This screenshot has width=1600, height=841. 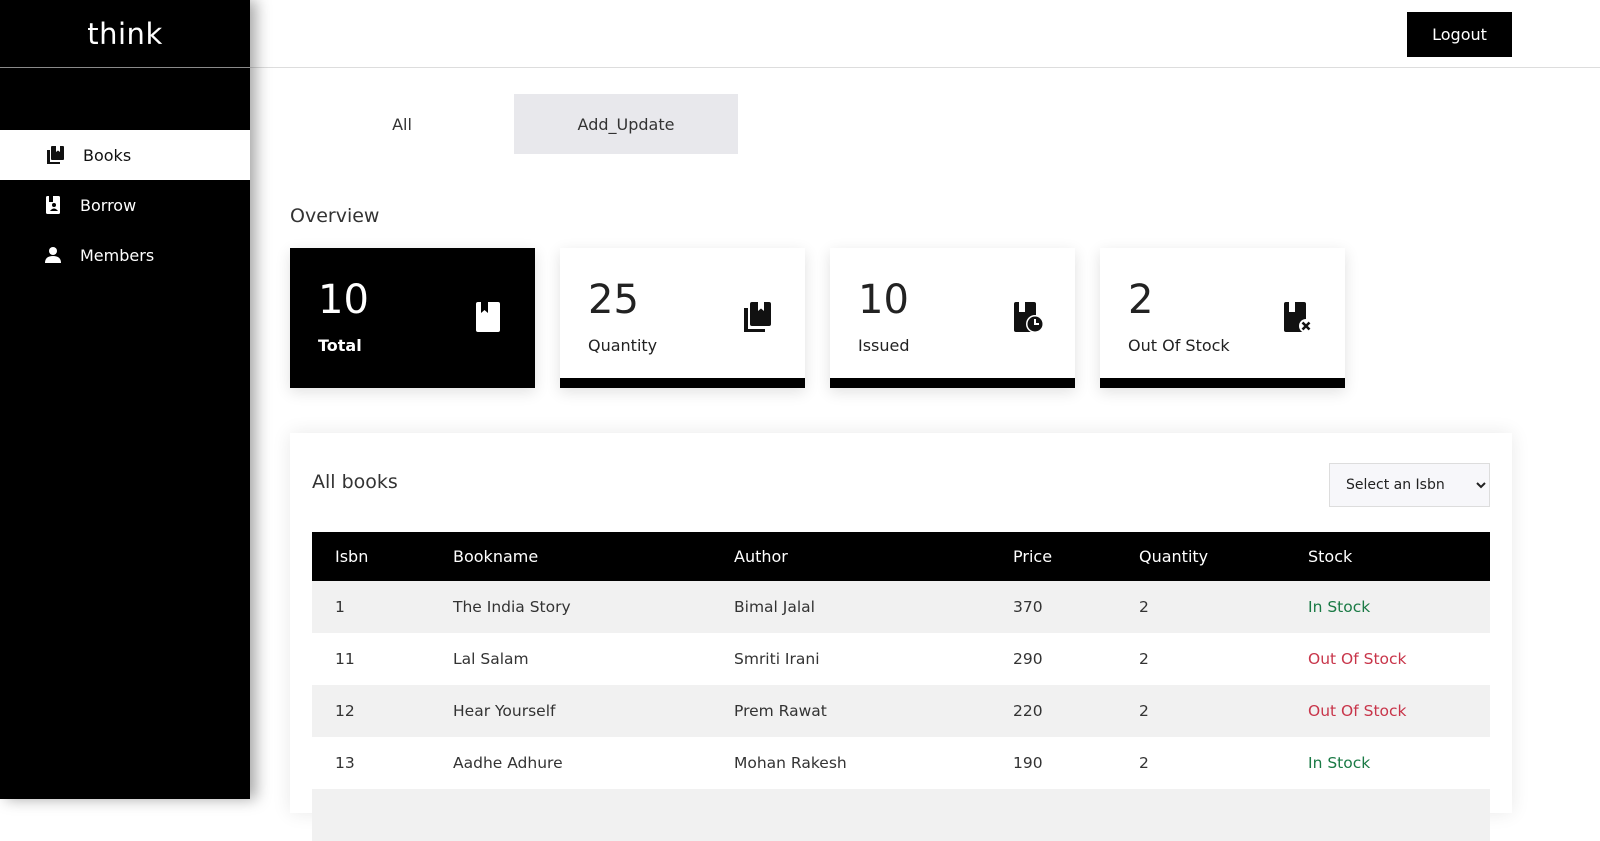 I want to click on cell-author: Mohan Rakesh, so click(x=790, y=763).